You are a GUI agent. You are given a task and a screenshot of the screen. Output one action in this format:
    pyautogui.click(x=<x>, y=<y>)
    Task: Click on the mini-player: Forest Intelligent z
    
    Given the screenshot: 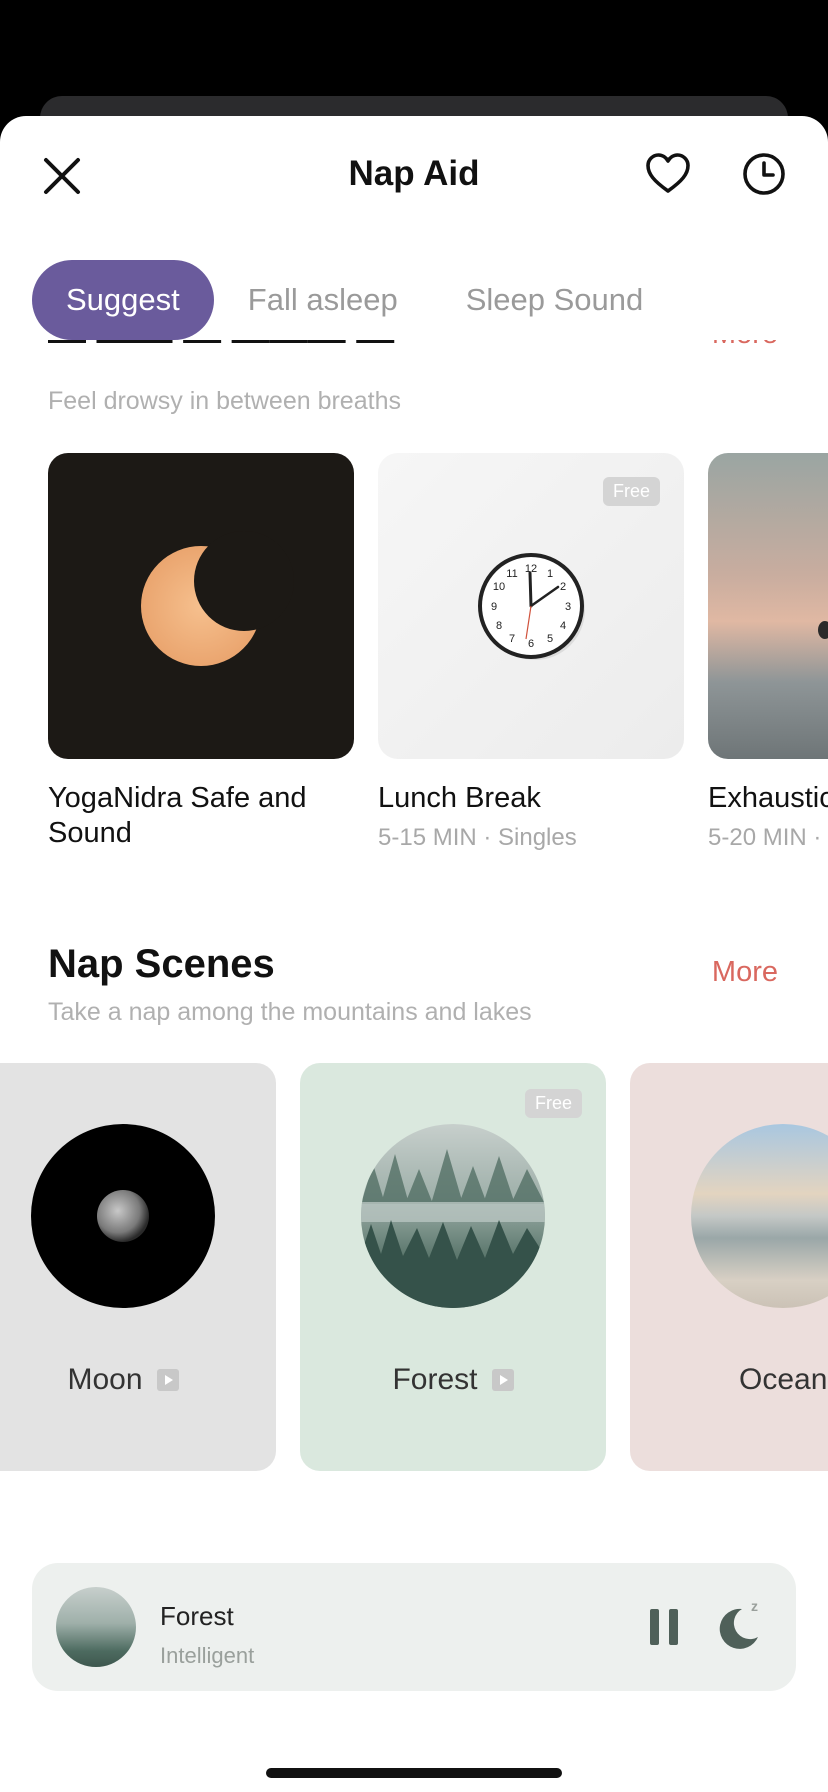 What is the action you would take?
    pyautogui.click(x=414, y=1627)
    